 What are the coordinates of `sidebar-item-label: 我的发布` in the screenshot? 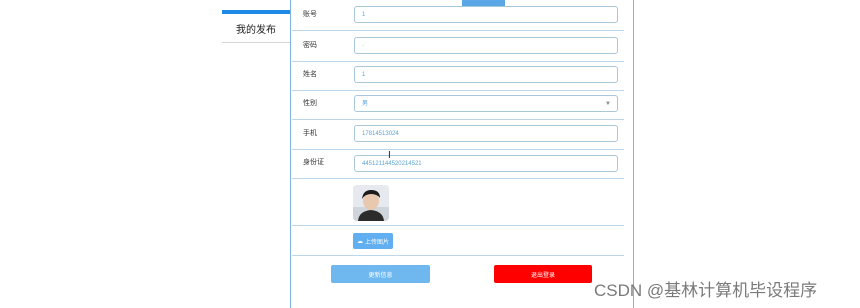 It's located at (256, 30).